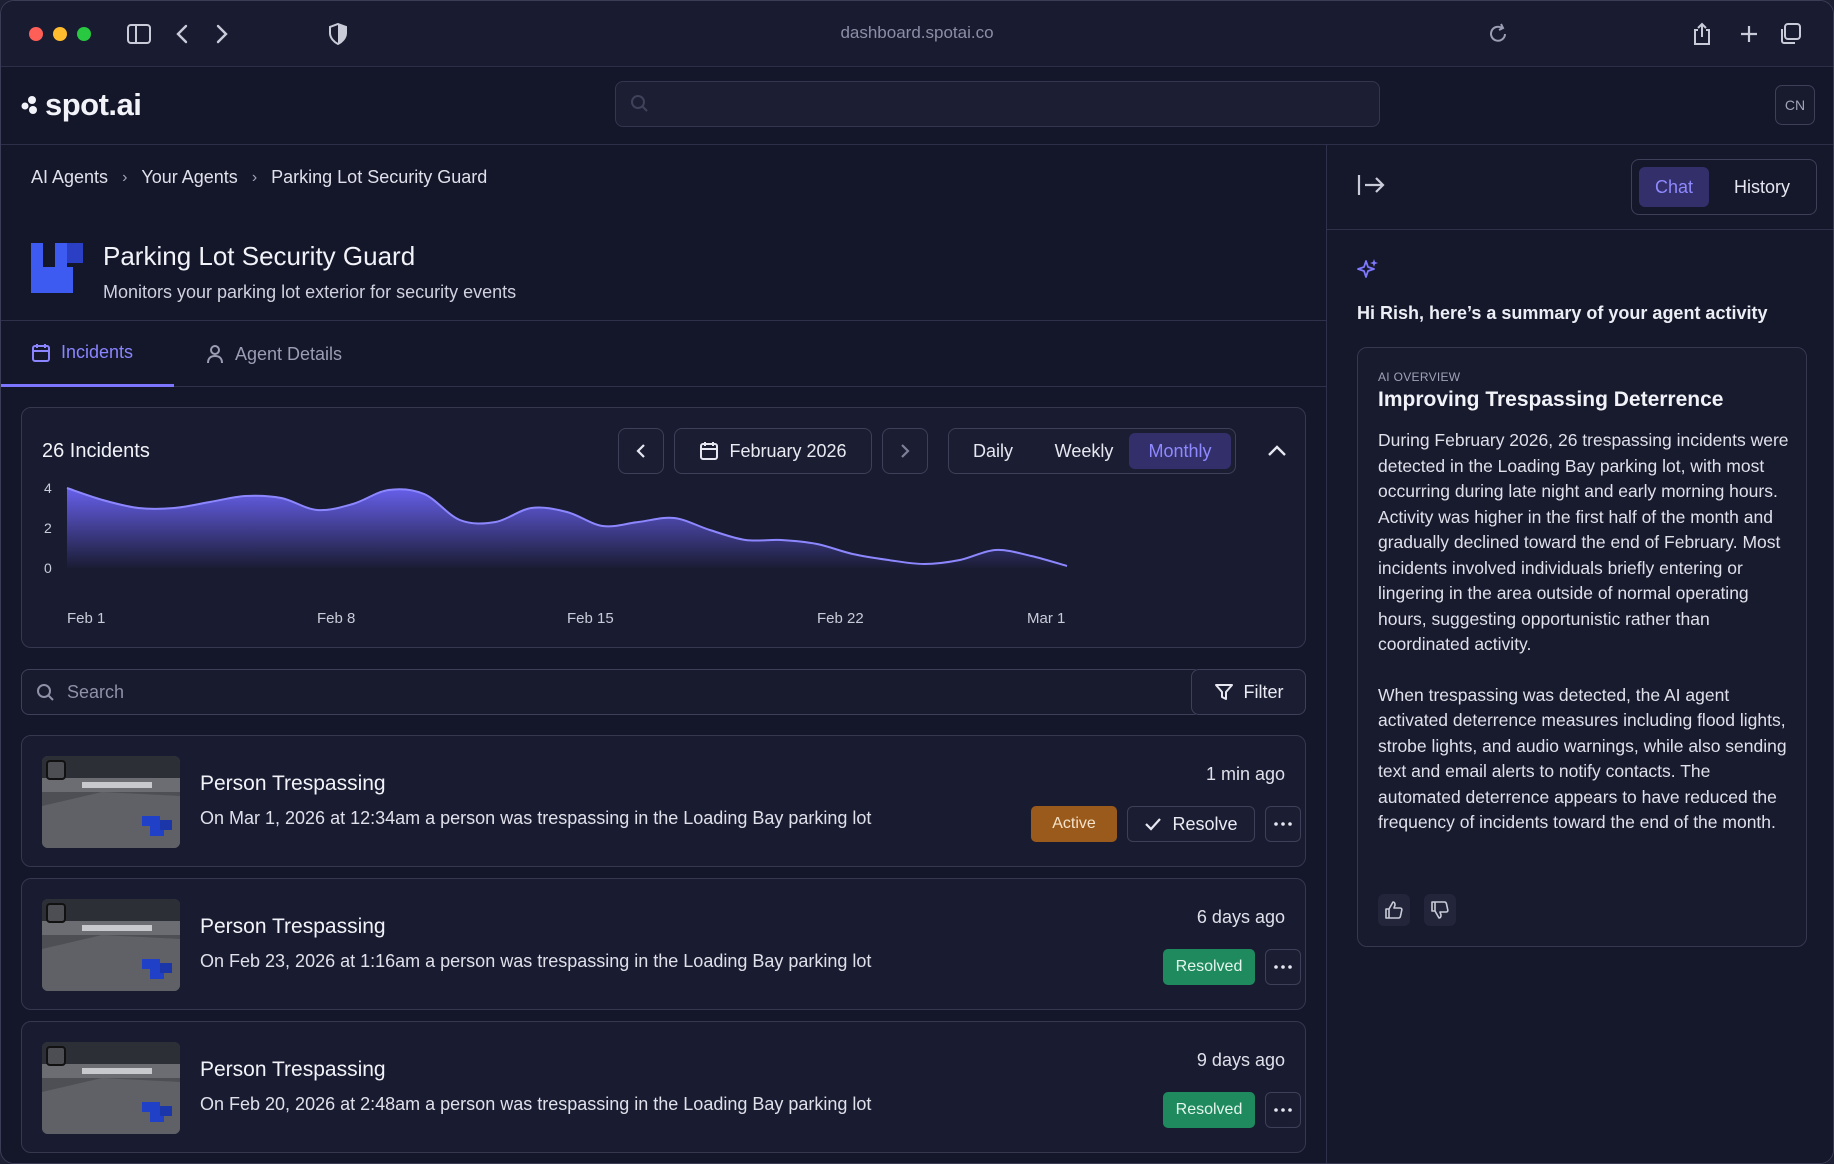 The image size is (1834, 1164). I want to click on thumbs-down-icon, so click(1440, 910).